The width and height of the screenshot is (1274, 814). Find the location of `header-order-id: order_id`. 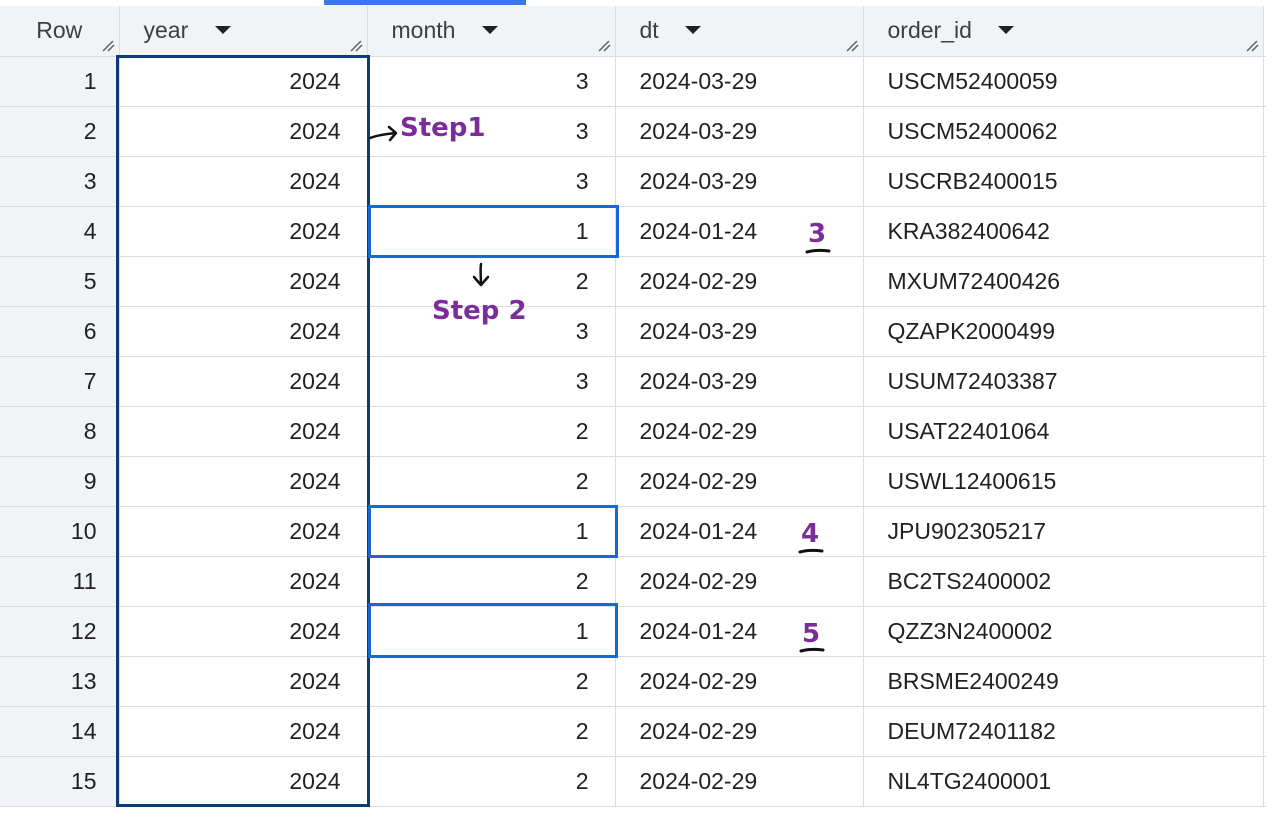

header-order-id: order_id is located at coordinates (1063, 31).